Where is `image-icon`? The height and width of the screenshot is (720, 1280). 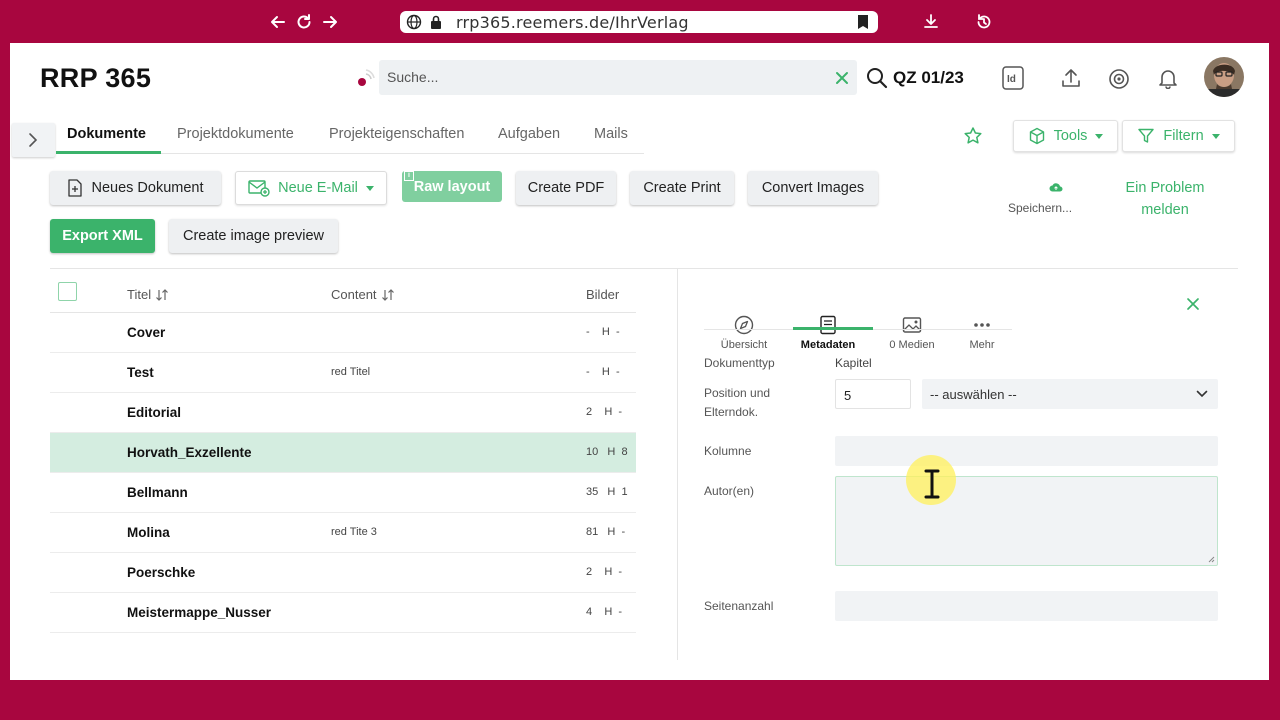 image-icon is located at coordinates (912, 325).